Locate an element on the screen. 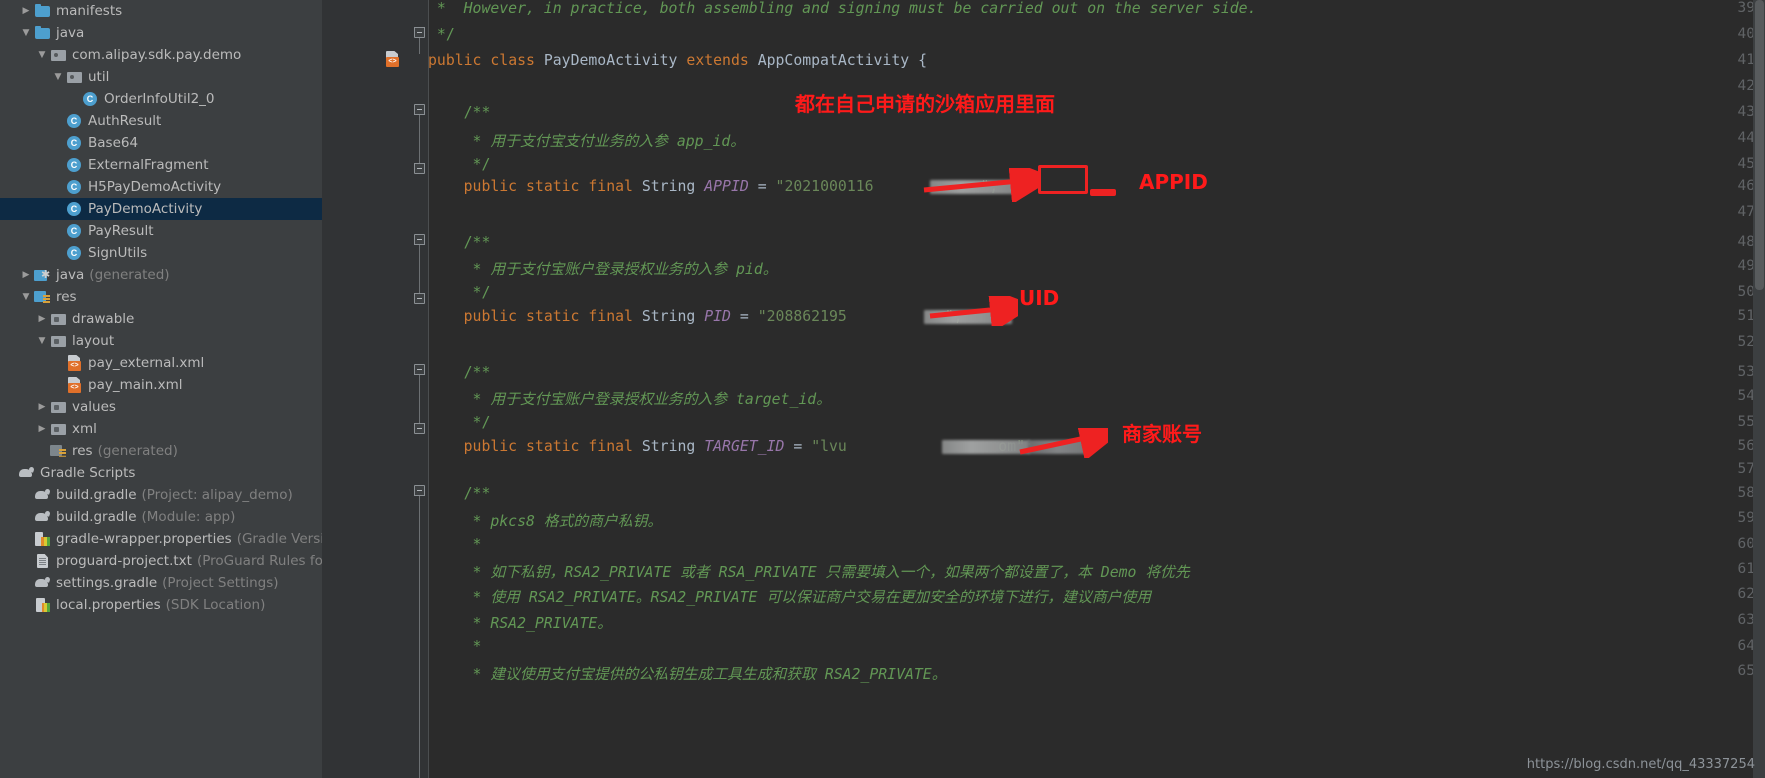 The image size is (1765, 778). tree-item-label: java is located at coordinates (70, 33).